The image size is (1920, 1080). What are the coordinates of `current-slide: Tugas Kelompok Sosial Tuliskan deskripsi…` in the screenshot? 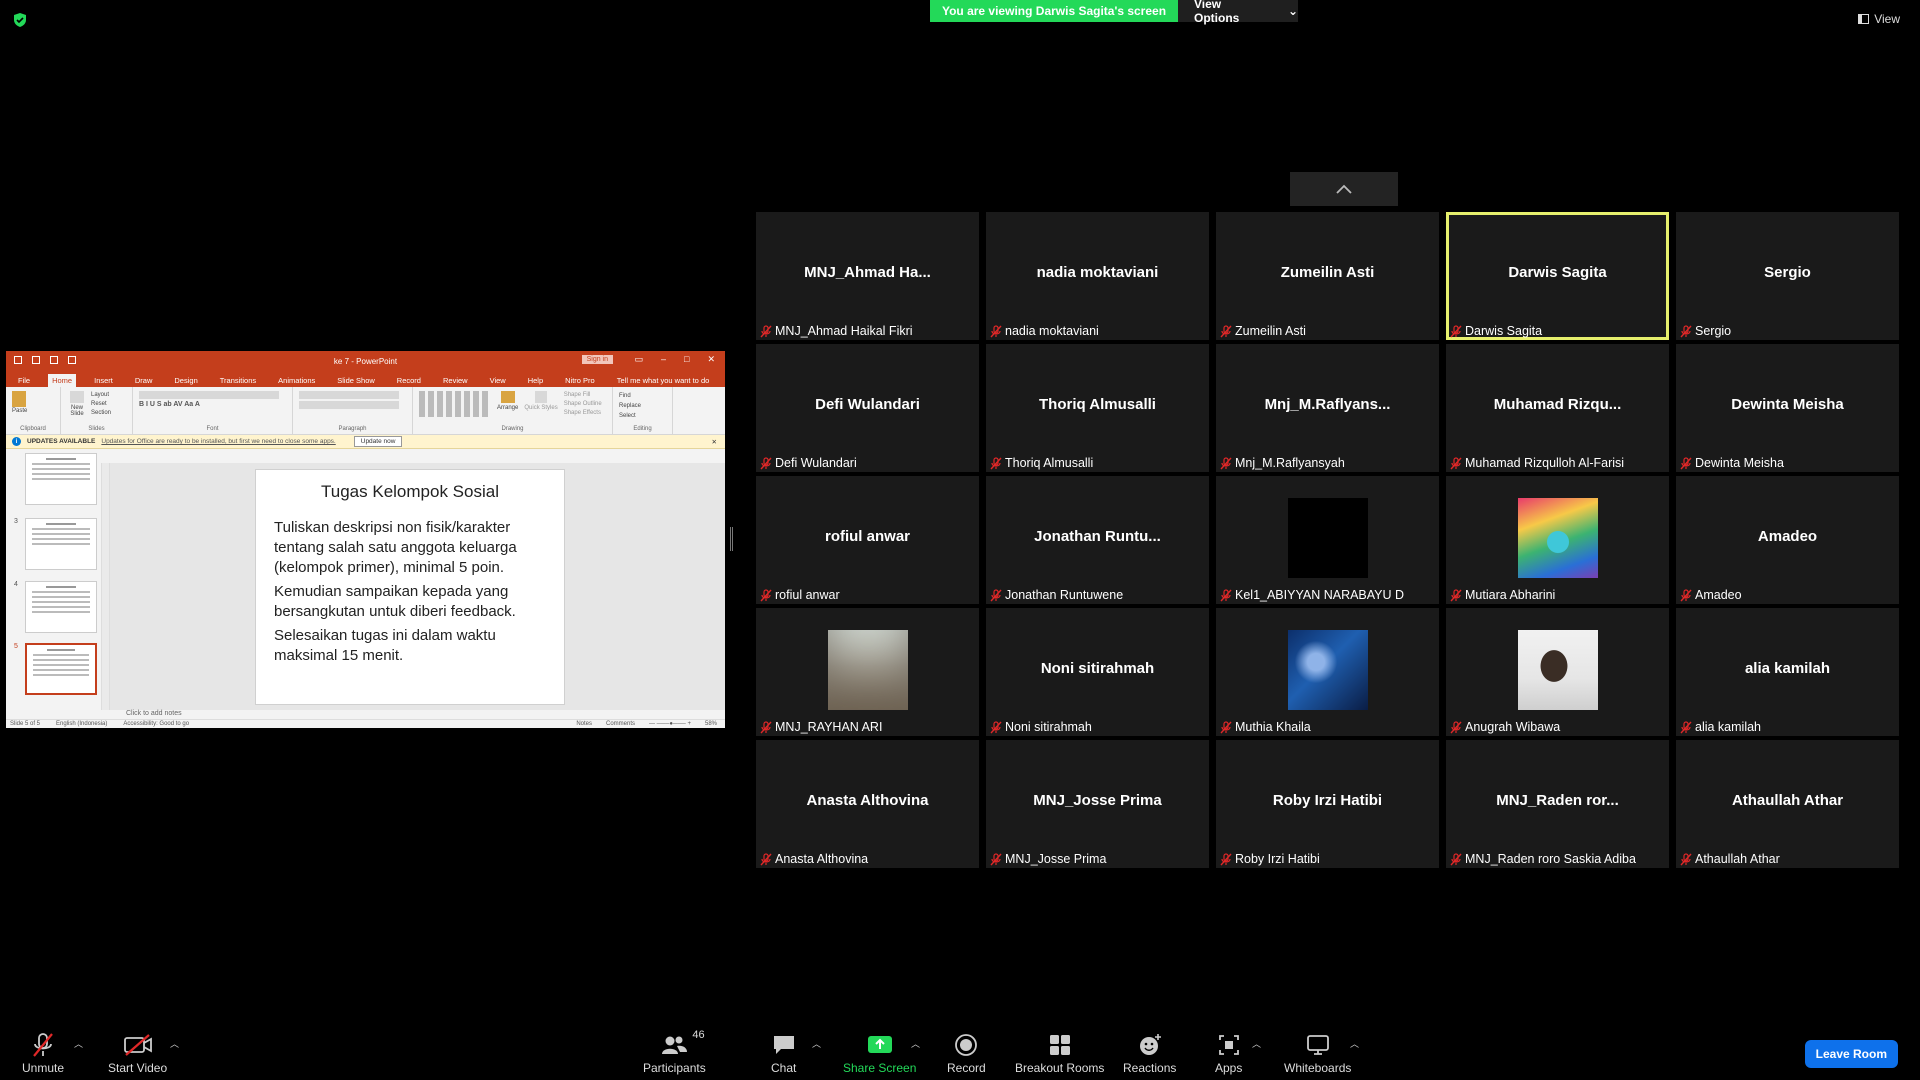 It's located at (410, 587).